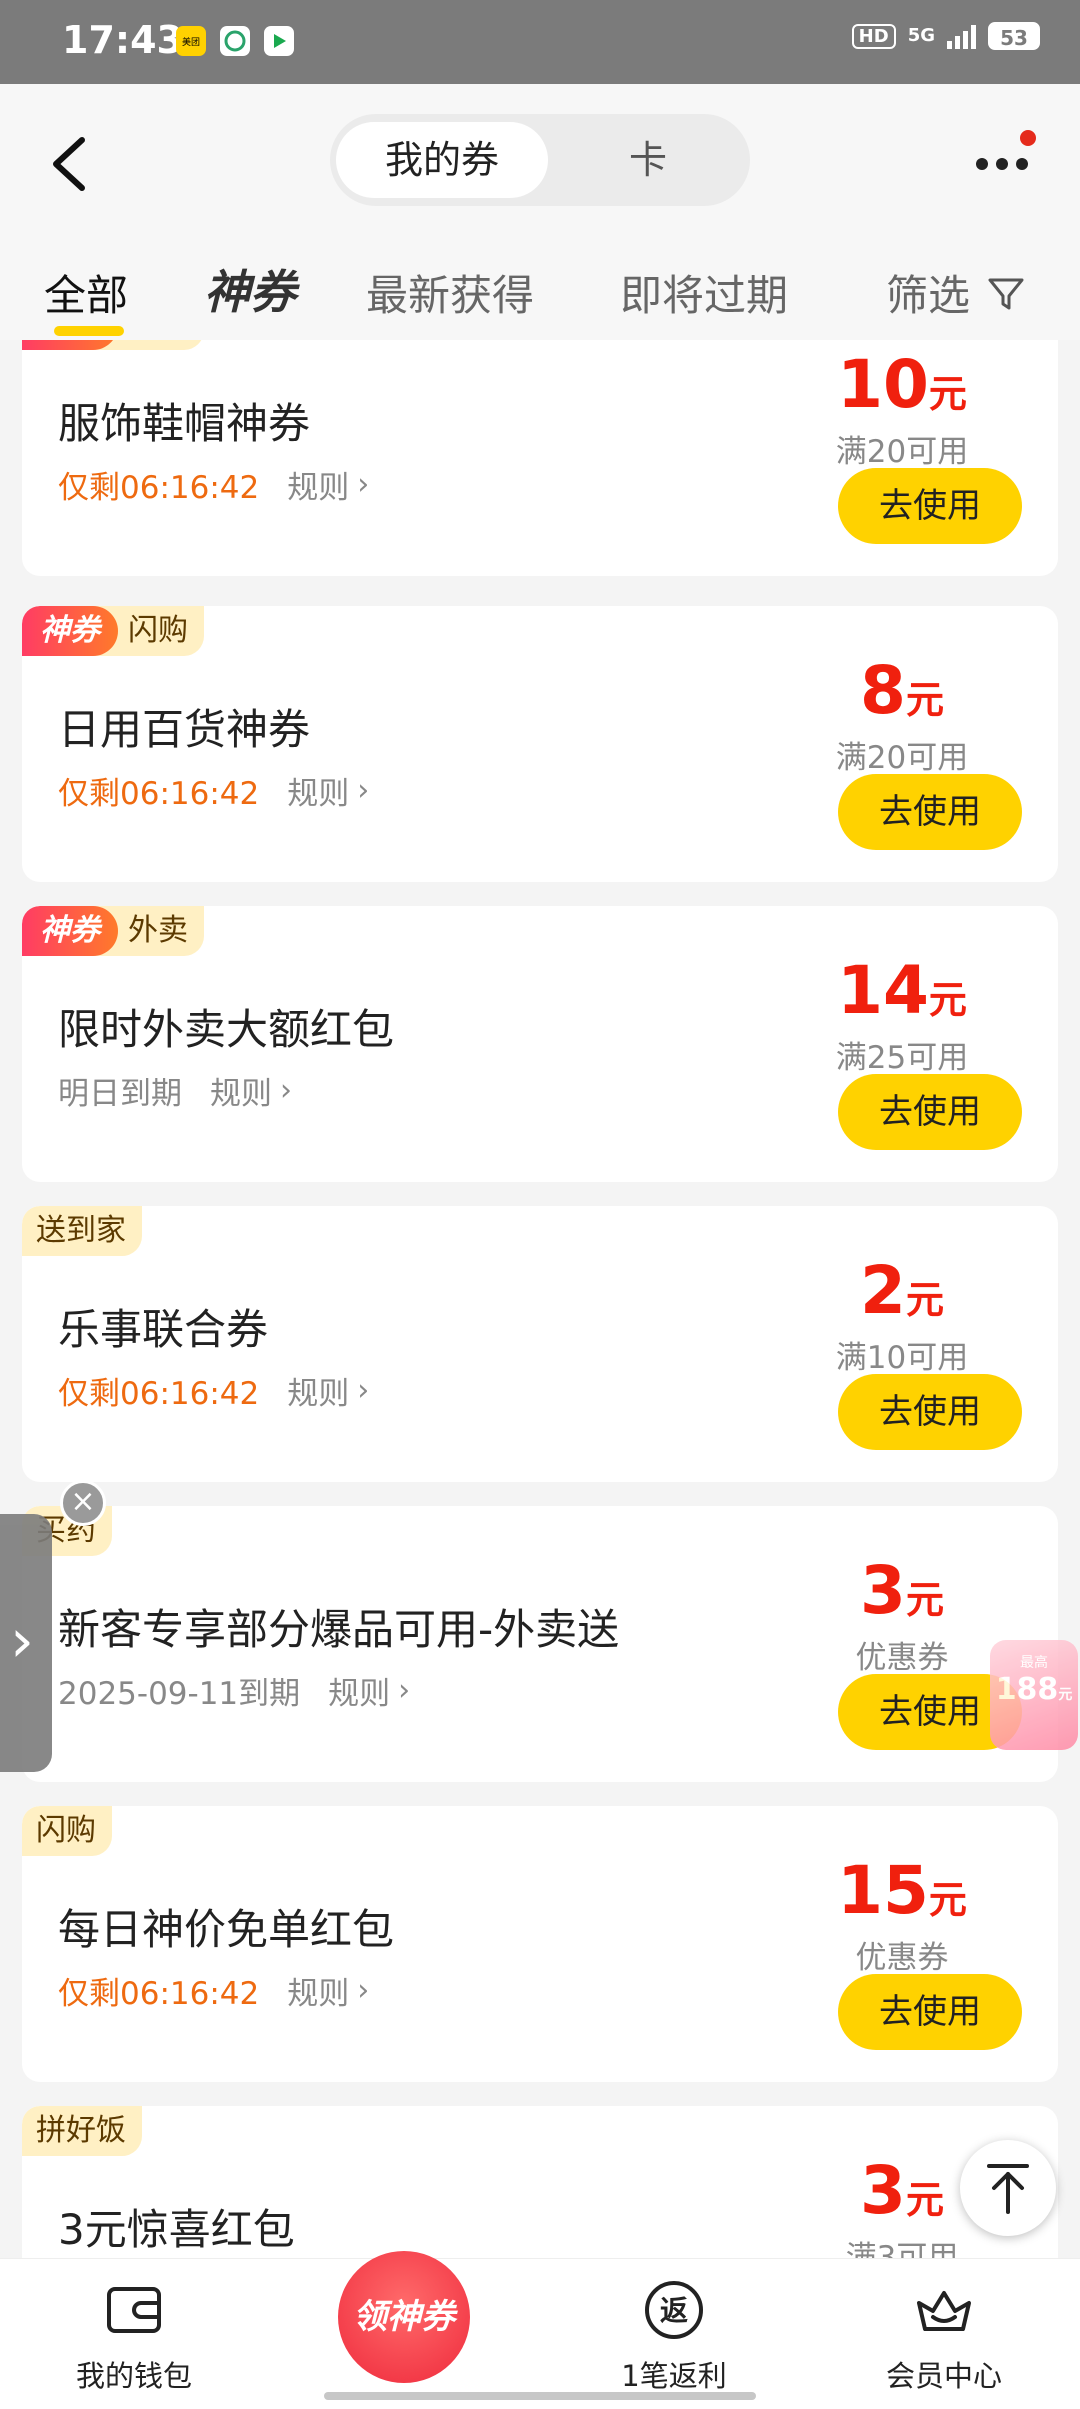 The height and width of the screenshot is (2409, 1080). Describe the element at coordinates (540, 2182) in the screenshot. I see `coupon-card: 拼好饭 3元惊喜红包 3元 满3可用` at that location.